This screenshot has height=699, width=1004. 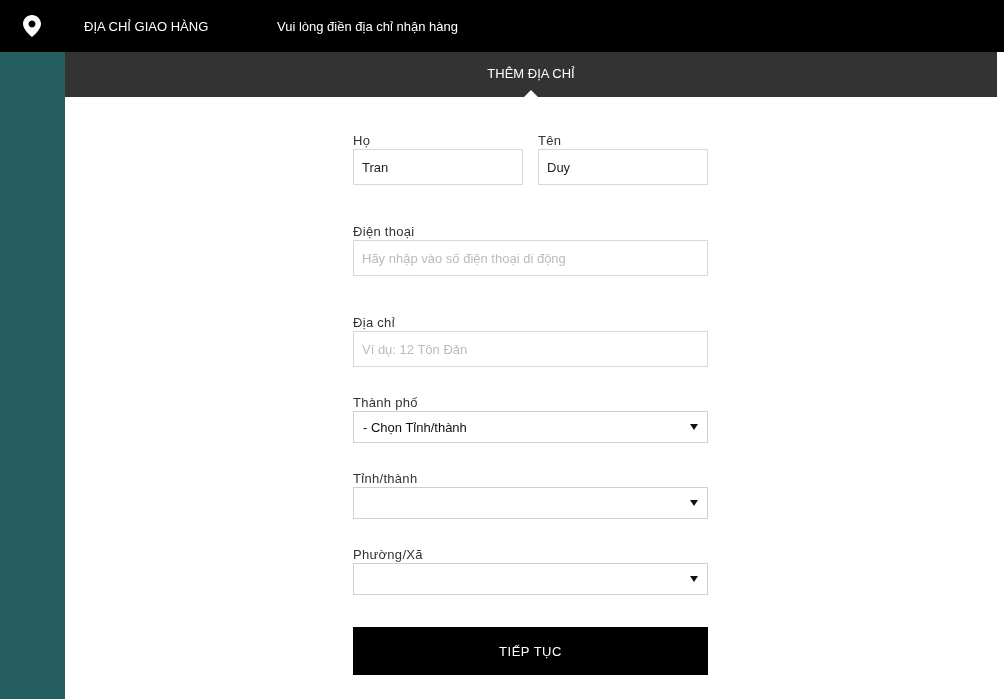 I want to click on add-address-tab: THÊM ĐỊA CHỈ, so click(x=531, y=73).